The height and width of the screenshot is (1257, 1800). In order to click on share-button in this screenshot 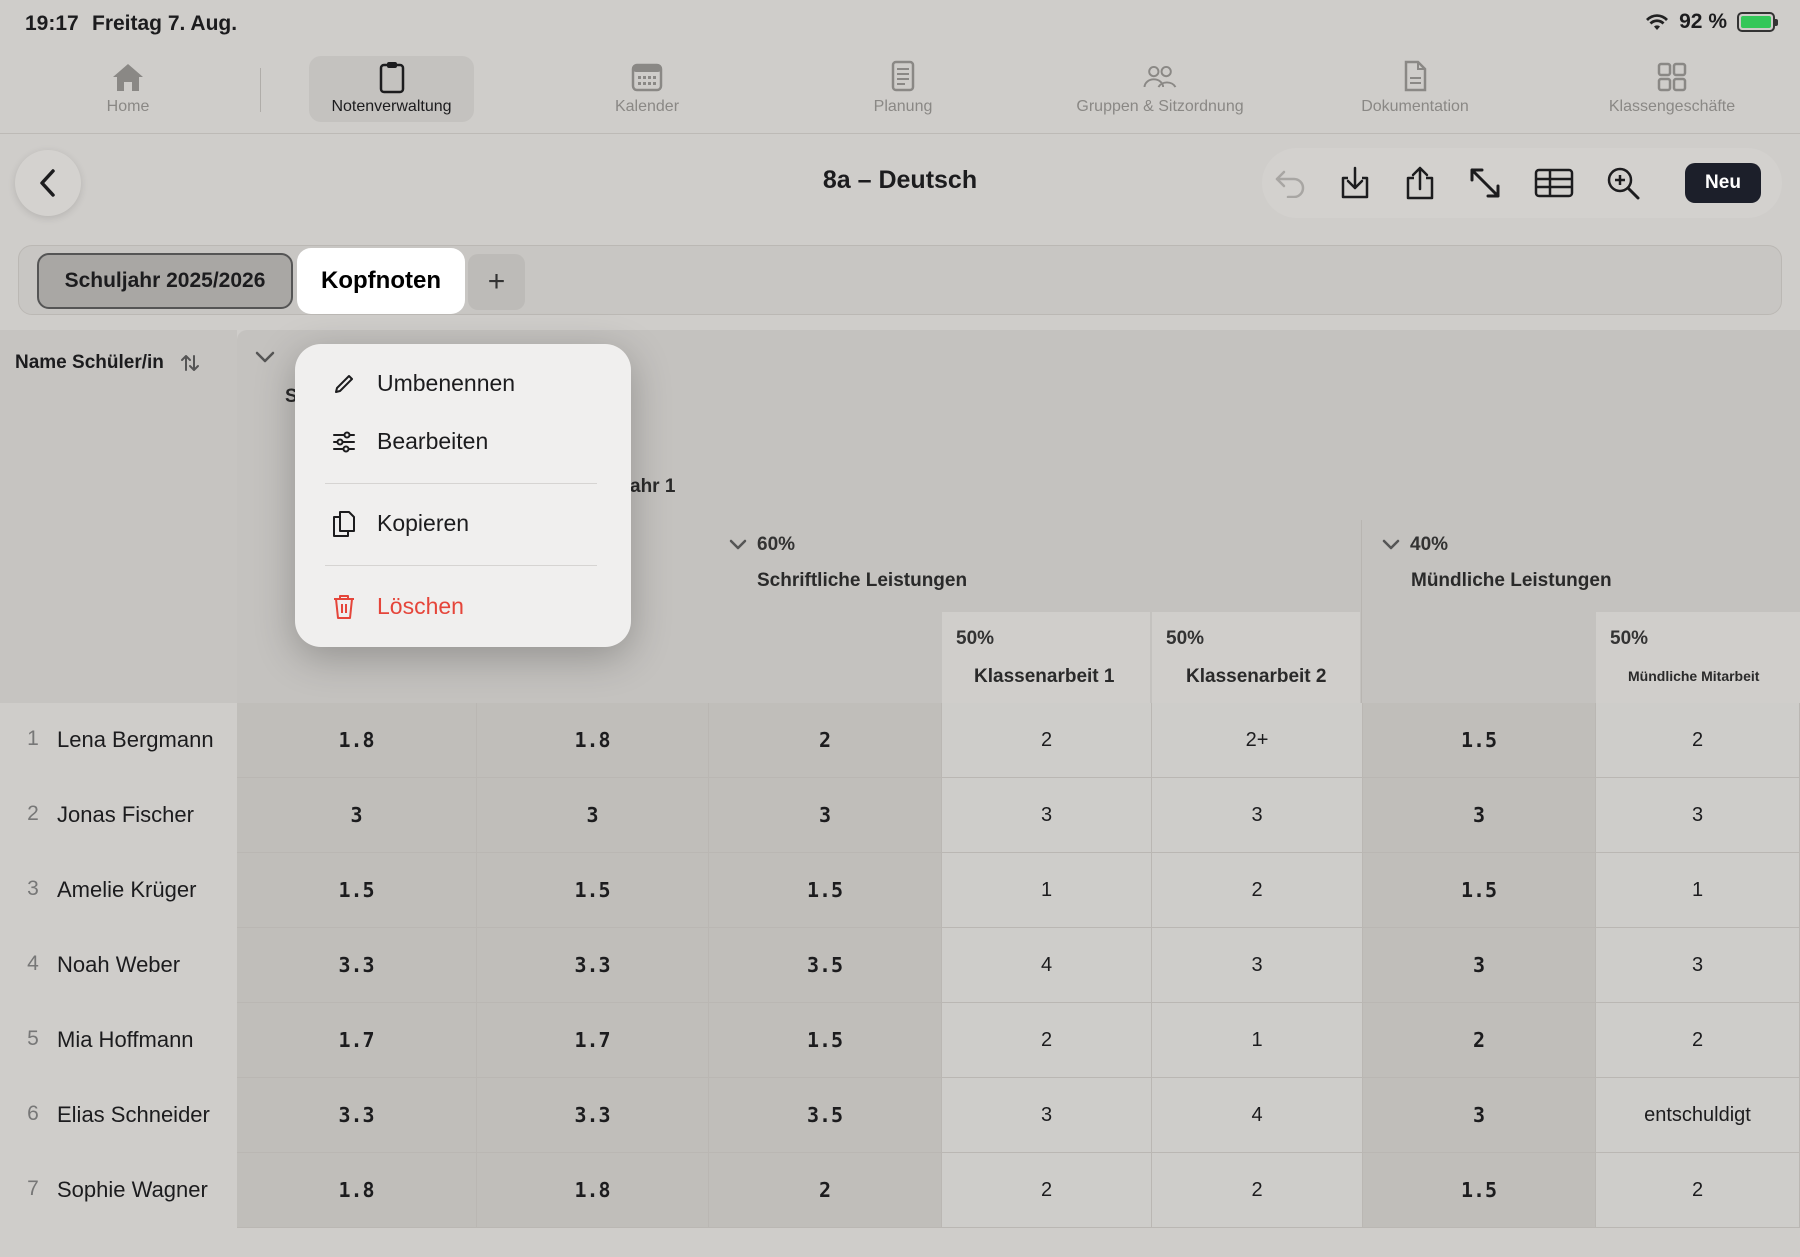, I will do `click(1420, 183)`.